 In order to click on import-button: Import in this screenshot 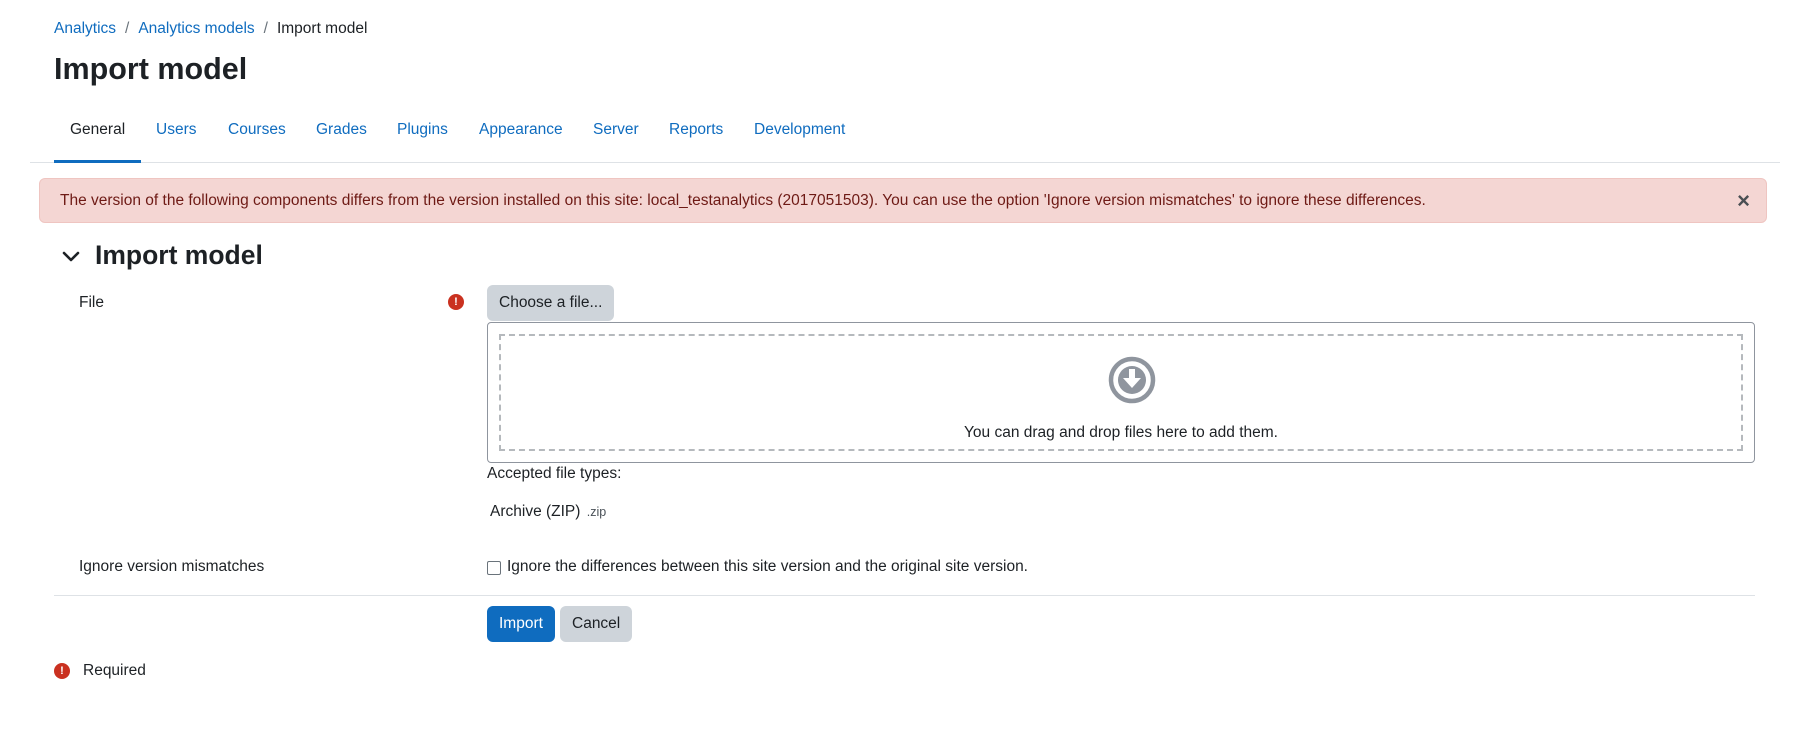, I will do `click(521, 624)`.